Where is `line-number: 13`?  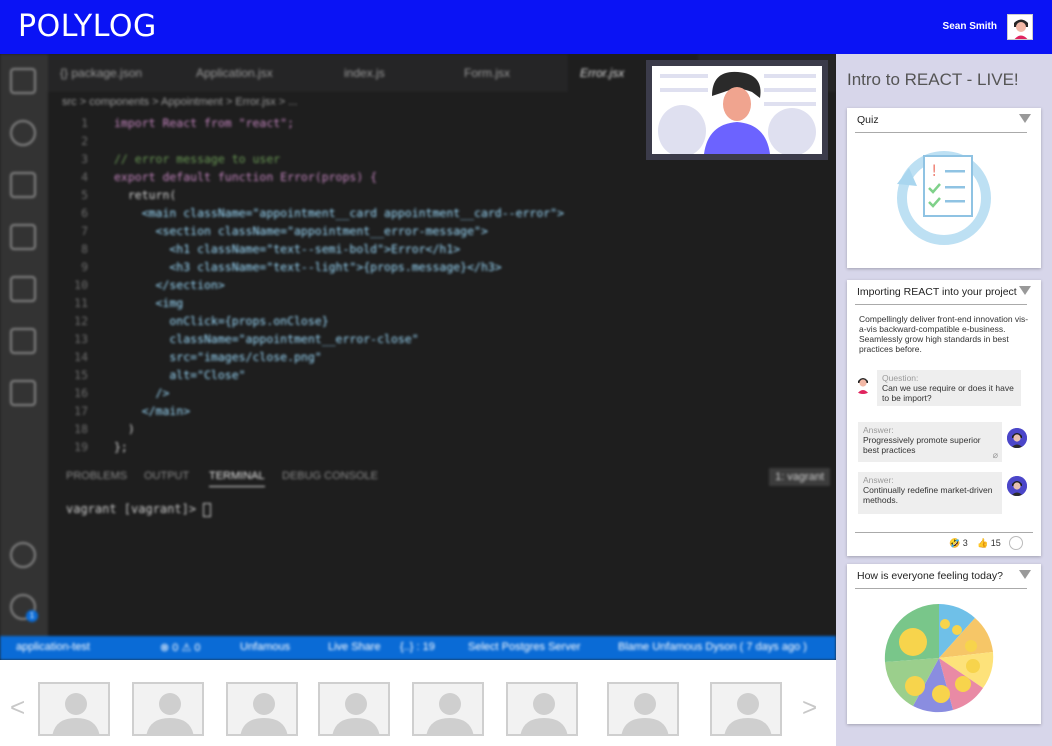
line-number: 13 is located at coordinates (81, 339).